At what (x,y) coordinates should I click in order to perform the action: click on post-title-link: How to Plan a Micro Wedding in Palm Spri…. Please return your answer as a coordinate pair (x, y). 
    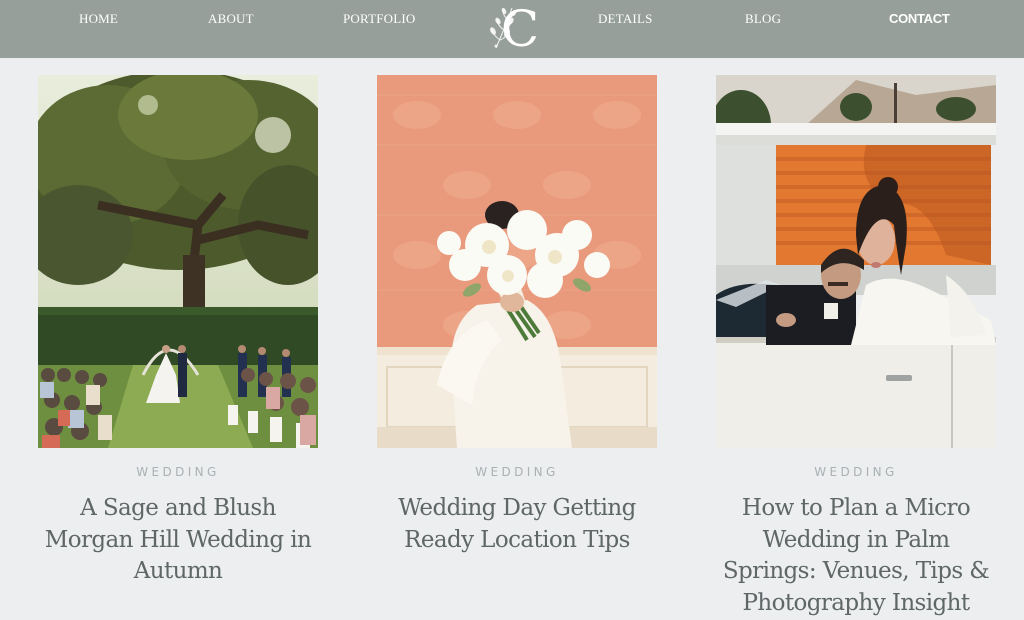
    Looking at the image, I should click on (856, 556).